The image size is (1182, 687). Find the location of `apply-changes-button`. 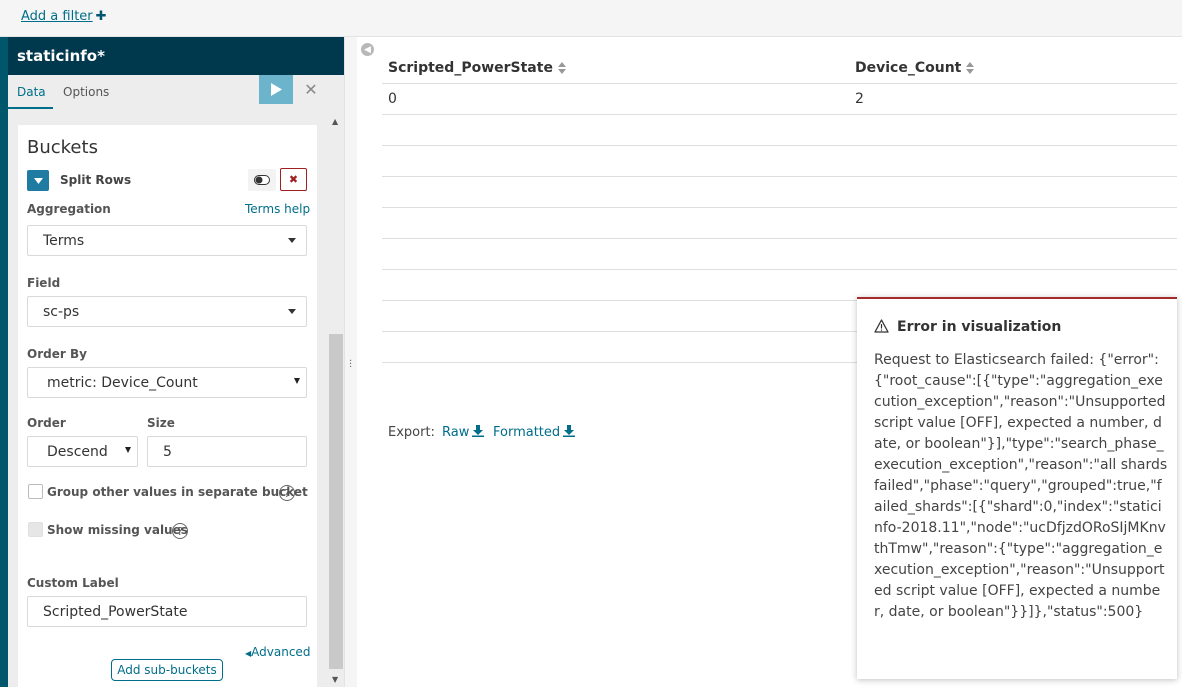

apply-changes-button is located at coordinates (276, 89).